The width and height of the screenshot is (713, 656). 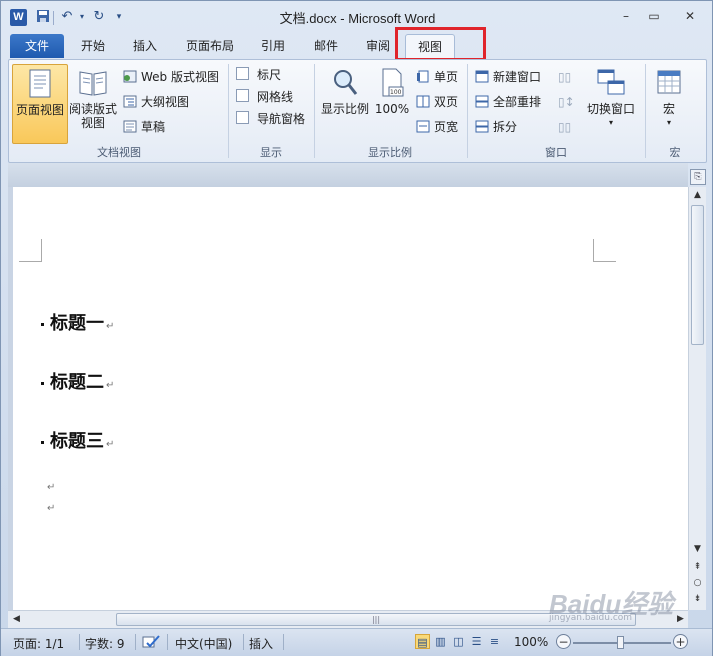 I want to click on tab-references: 引用, so click(x=273, y=46).